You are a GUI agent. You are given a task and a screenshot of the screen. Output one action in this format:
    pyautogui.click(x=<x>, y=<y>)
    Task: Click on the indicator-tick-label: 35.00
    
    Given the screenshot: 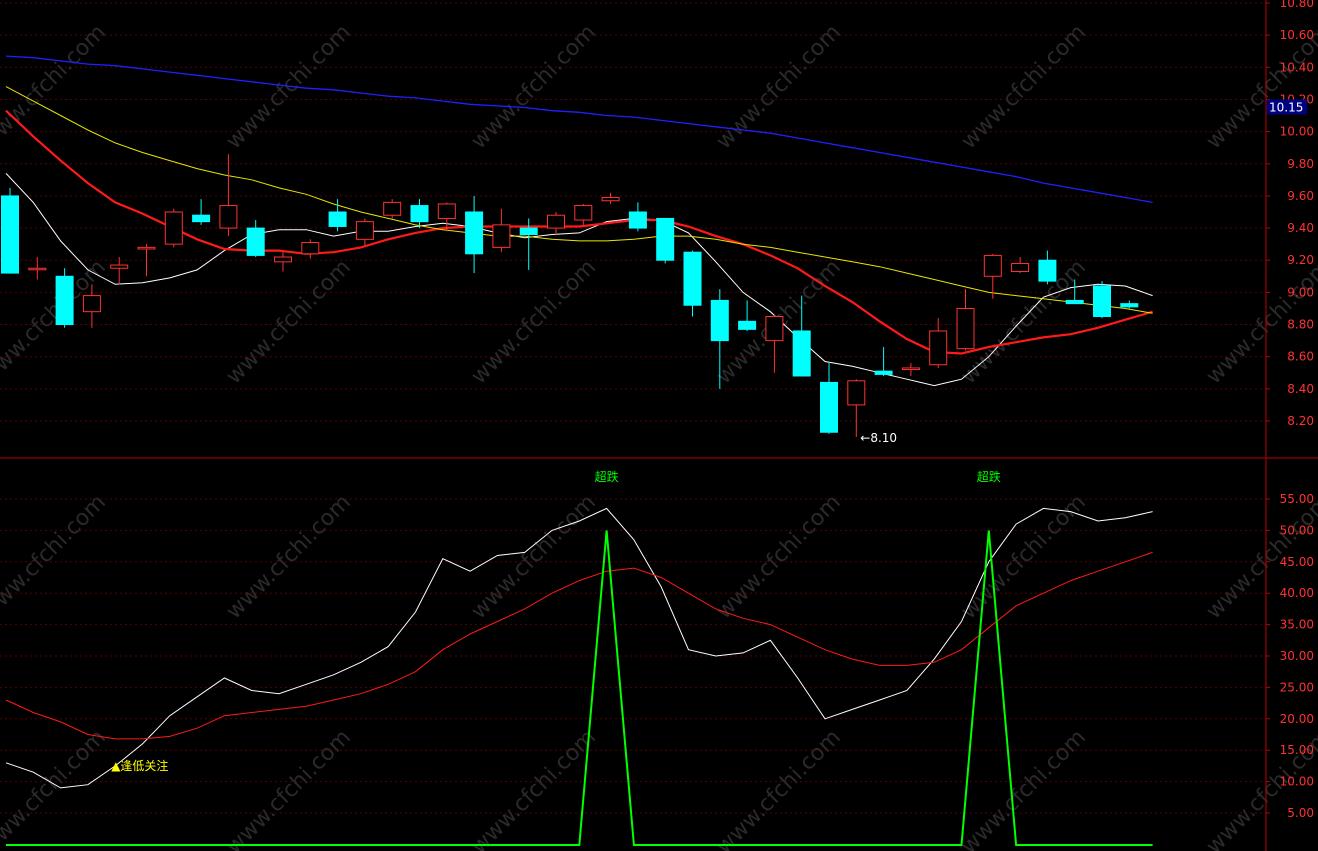 What is the action you would take?
    pyautogui.click(x=1297, y=625)
    